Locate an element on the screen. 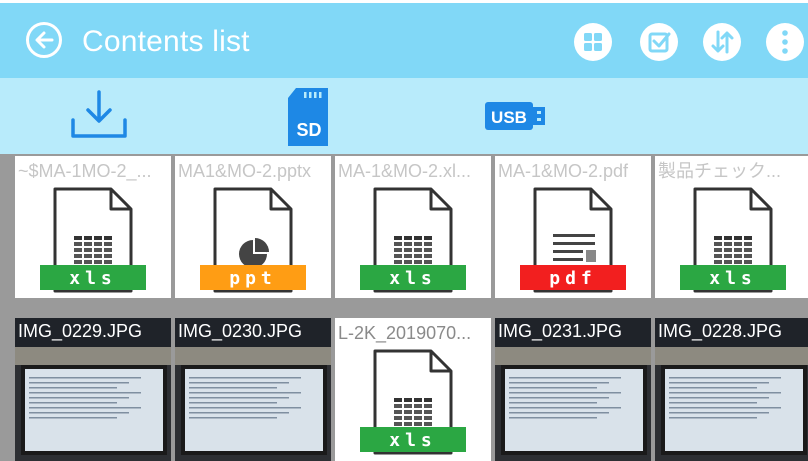 The width and height of the screenshot is (808, 461). download-icon is located at coordinates (99, 116).